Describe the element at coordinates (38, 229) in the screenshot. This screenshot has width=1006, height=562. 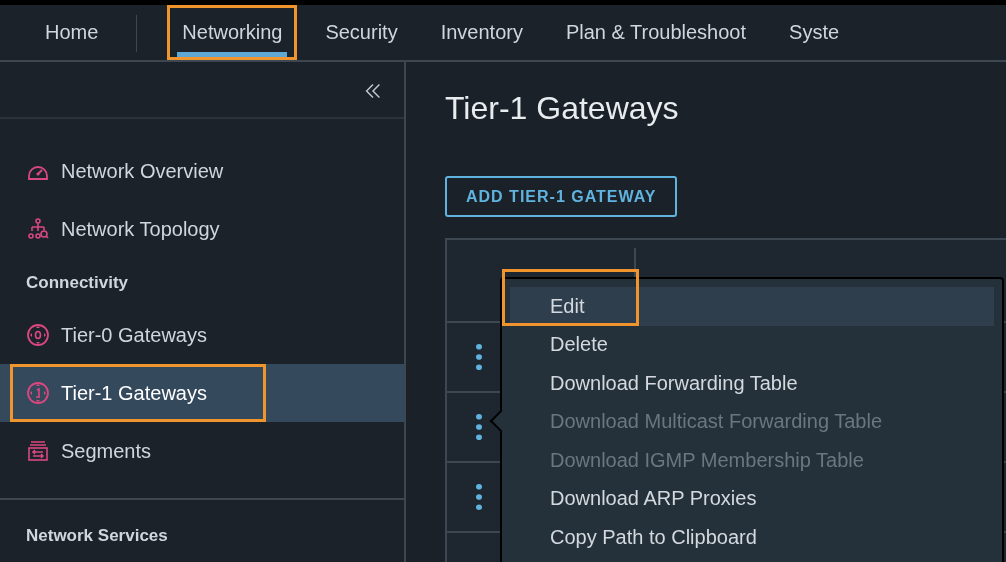
I see `topology-icon` at that location.